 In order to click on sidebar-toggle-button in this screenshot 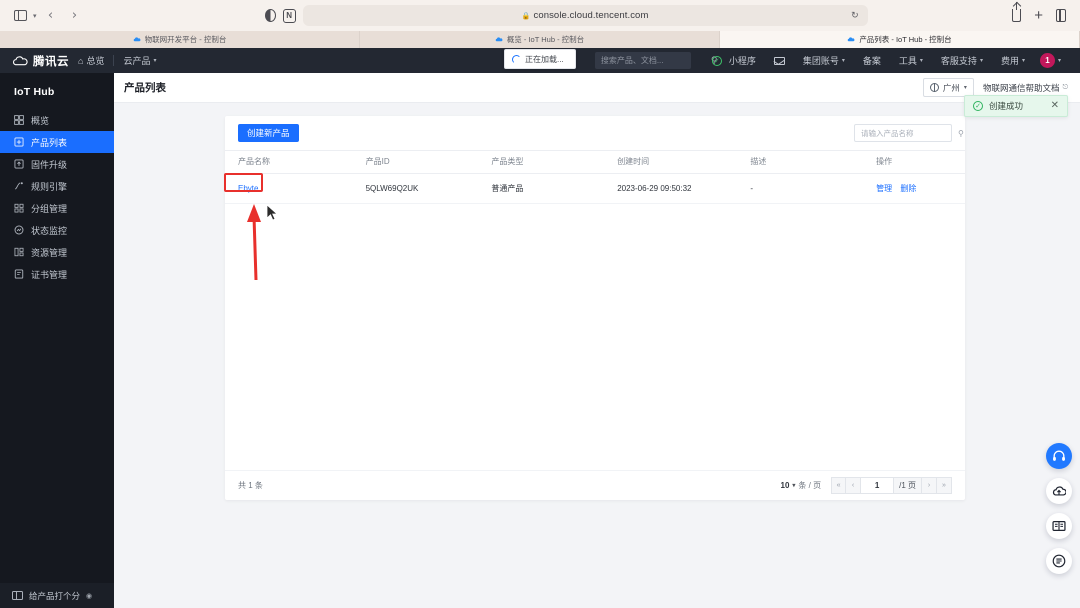, I will do `click(20, 16)`.